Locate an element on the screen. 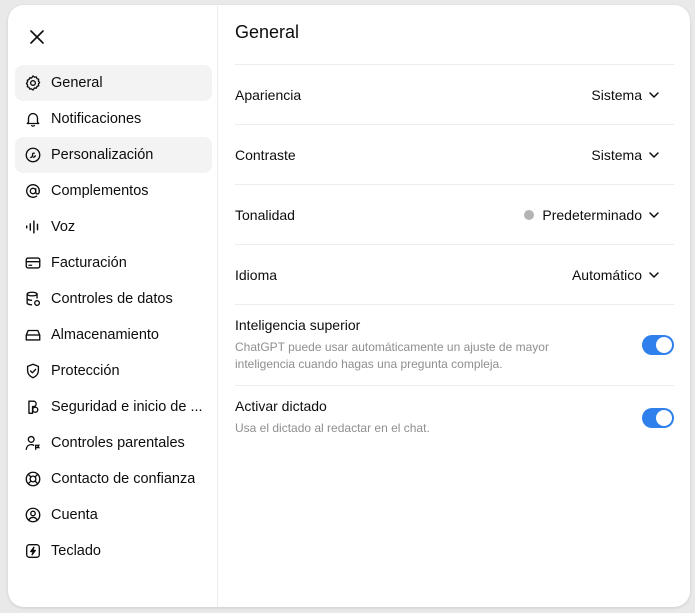  sidebar-item-controles-de-datos: Controles de datos is located at coordinates (113, 299).